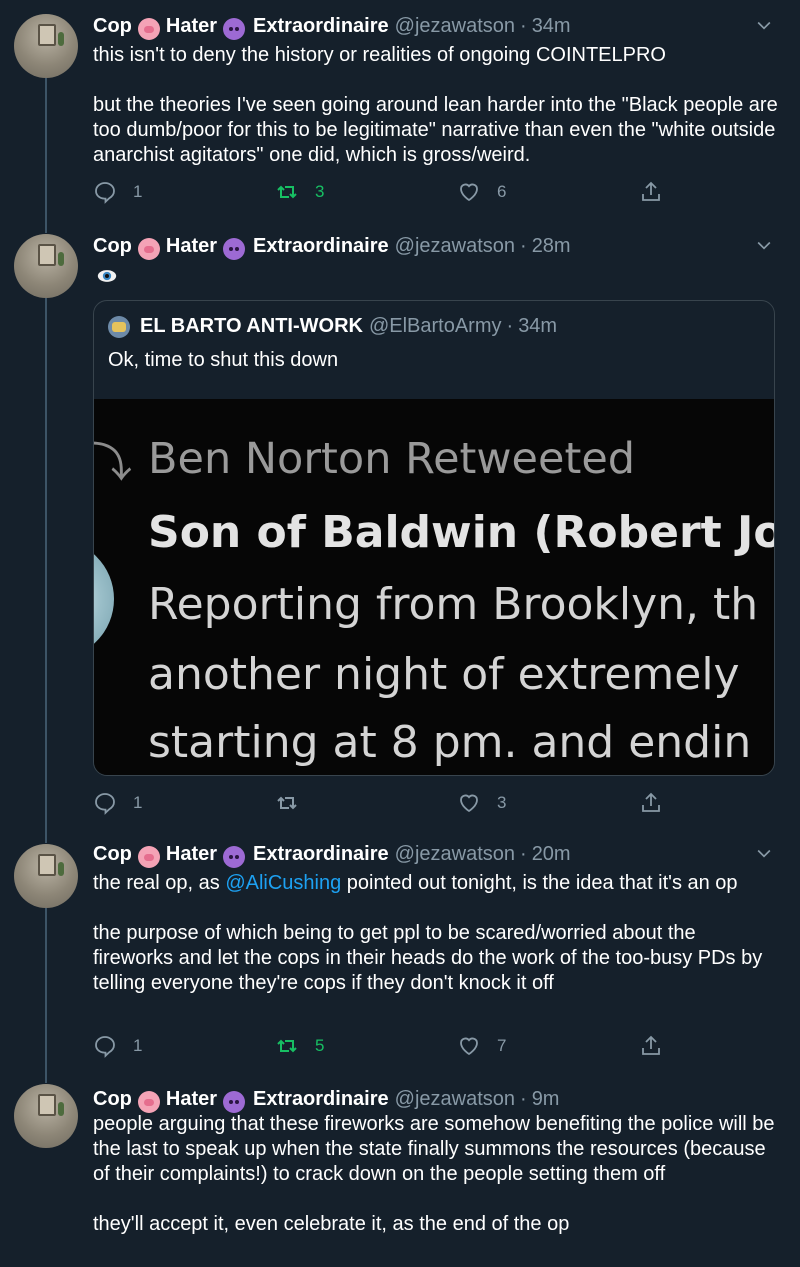  I want to click on quoted-author-handle: @ElBartoArmy, so click(435, 326).